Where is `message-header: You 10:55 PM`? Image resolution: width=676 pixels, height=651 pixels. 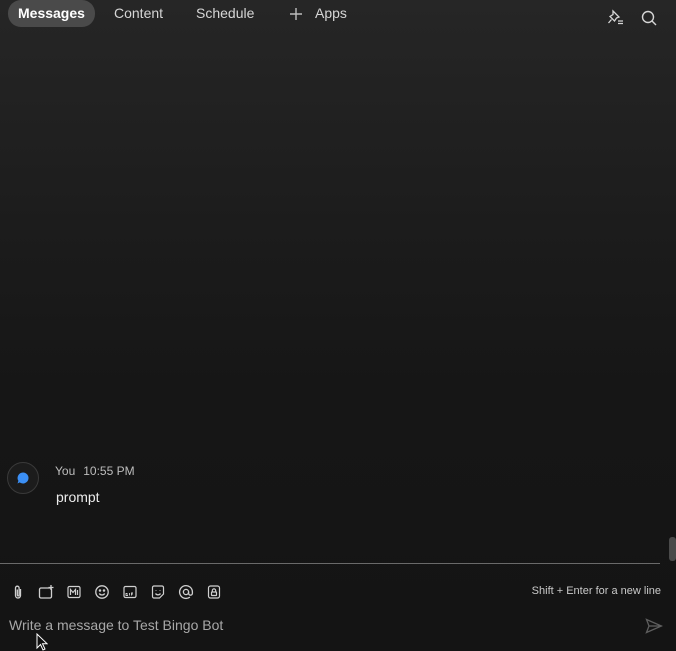
message-header: You 10:55 PM is located at coordinates (95, 471).